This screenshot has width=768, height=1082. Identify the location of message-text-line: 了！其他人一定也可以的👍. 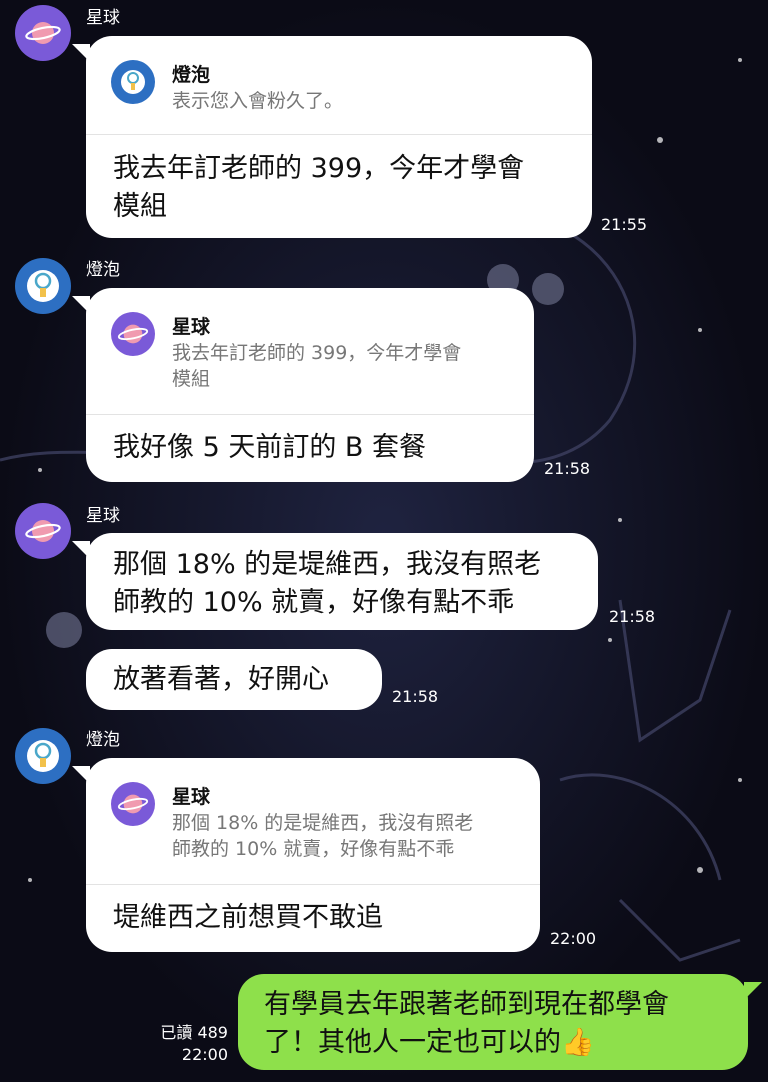
(506, 1043).